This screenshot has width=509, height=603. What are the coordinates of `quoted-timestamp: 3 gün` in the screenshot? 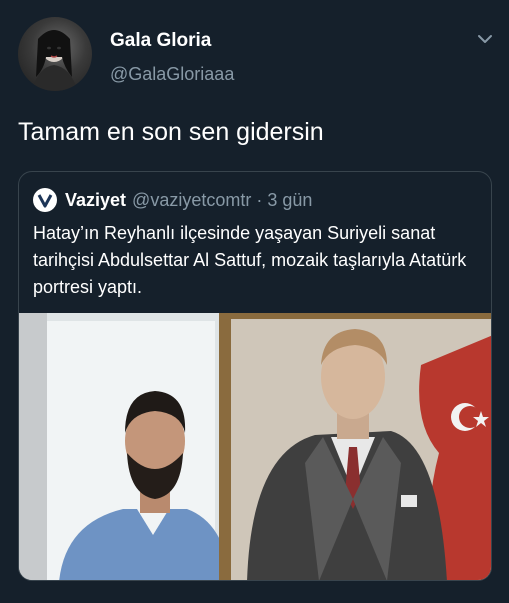 It's located at (289, 200).